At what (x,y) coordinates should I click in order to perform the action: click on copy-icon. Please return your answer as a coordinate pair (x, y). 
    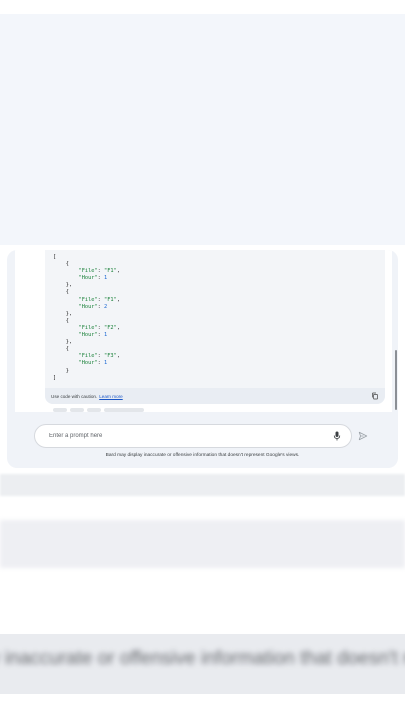
    Looking at the image, I should click on (375, 396).